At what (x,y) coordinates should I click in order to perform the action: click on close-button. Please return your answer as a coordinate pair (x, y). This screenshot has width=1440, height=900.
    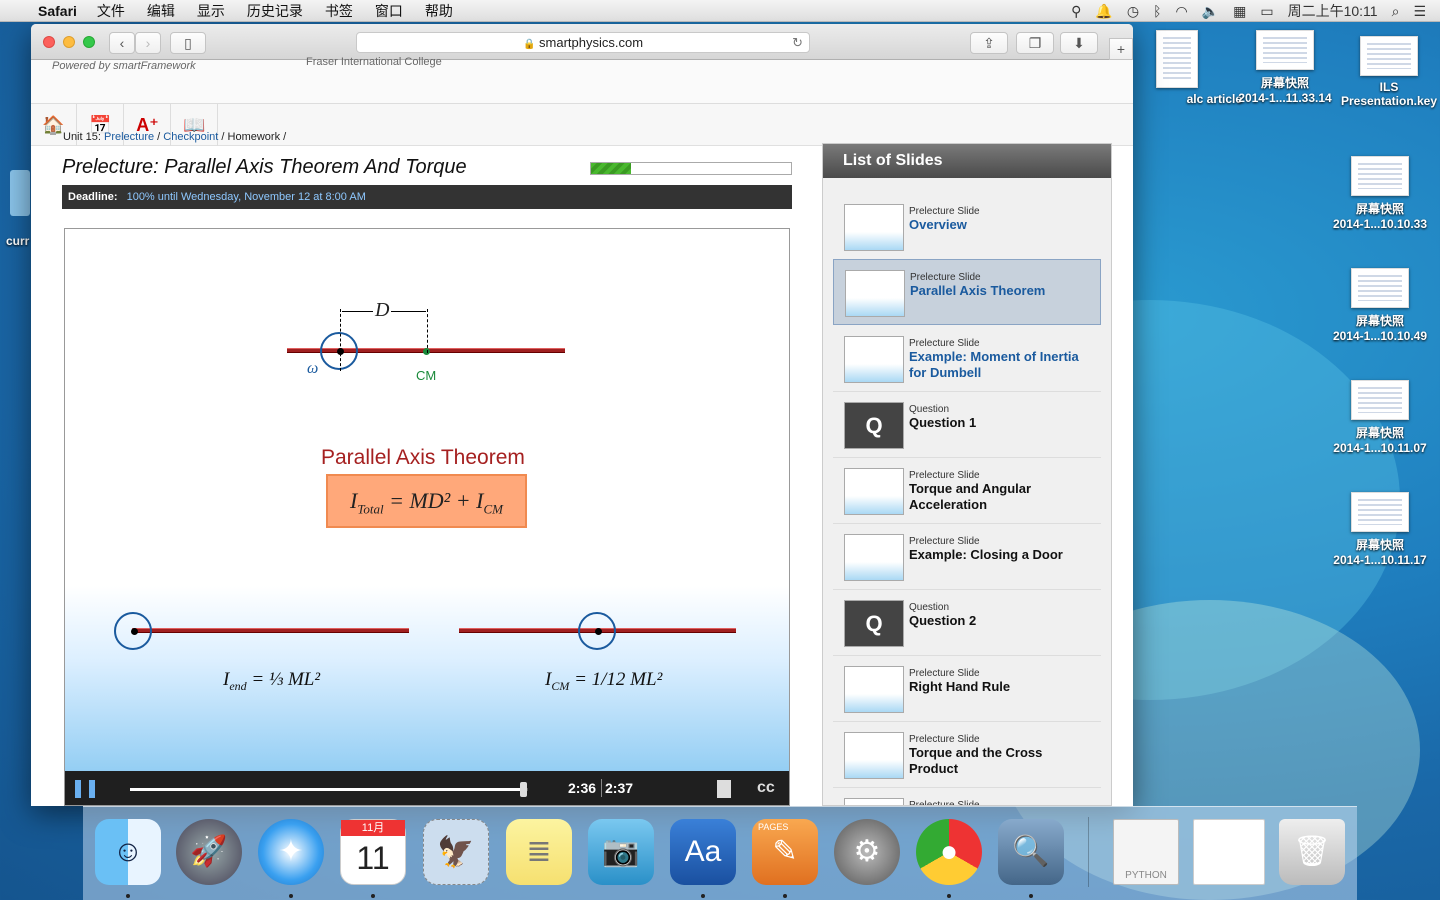
    Looking at the image, I should click on (49, 42).